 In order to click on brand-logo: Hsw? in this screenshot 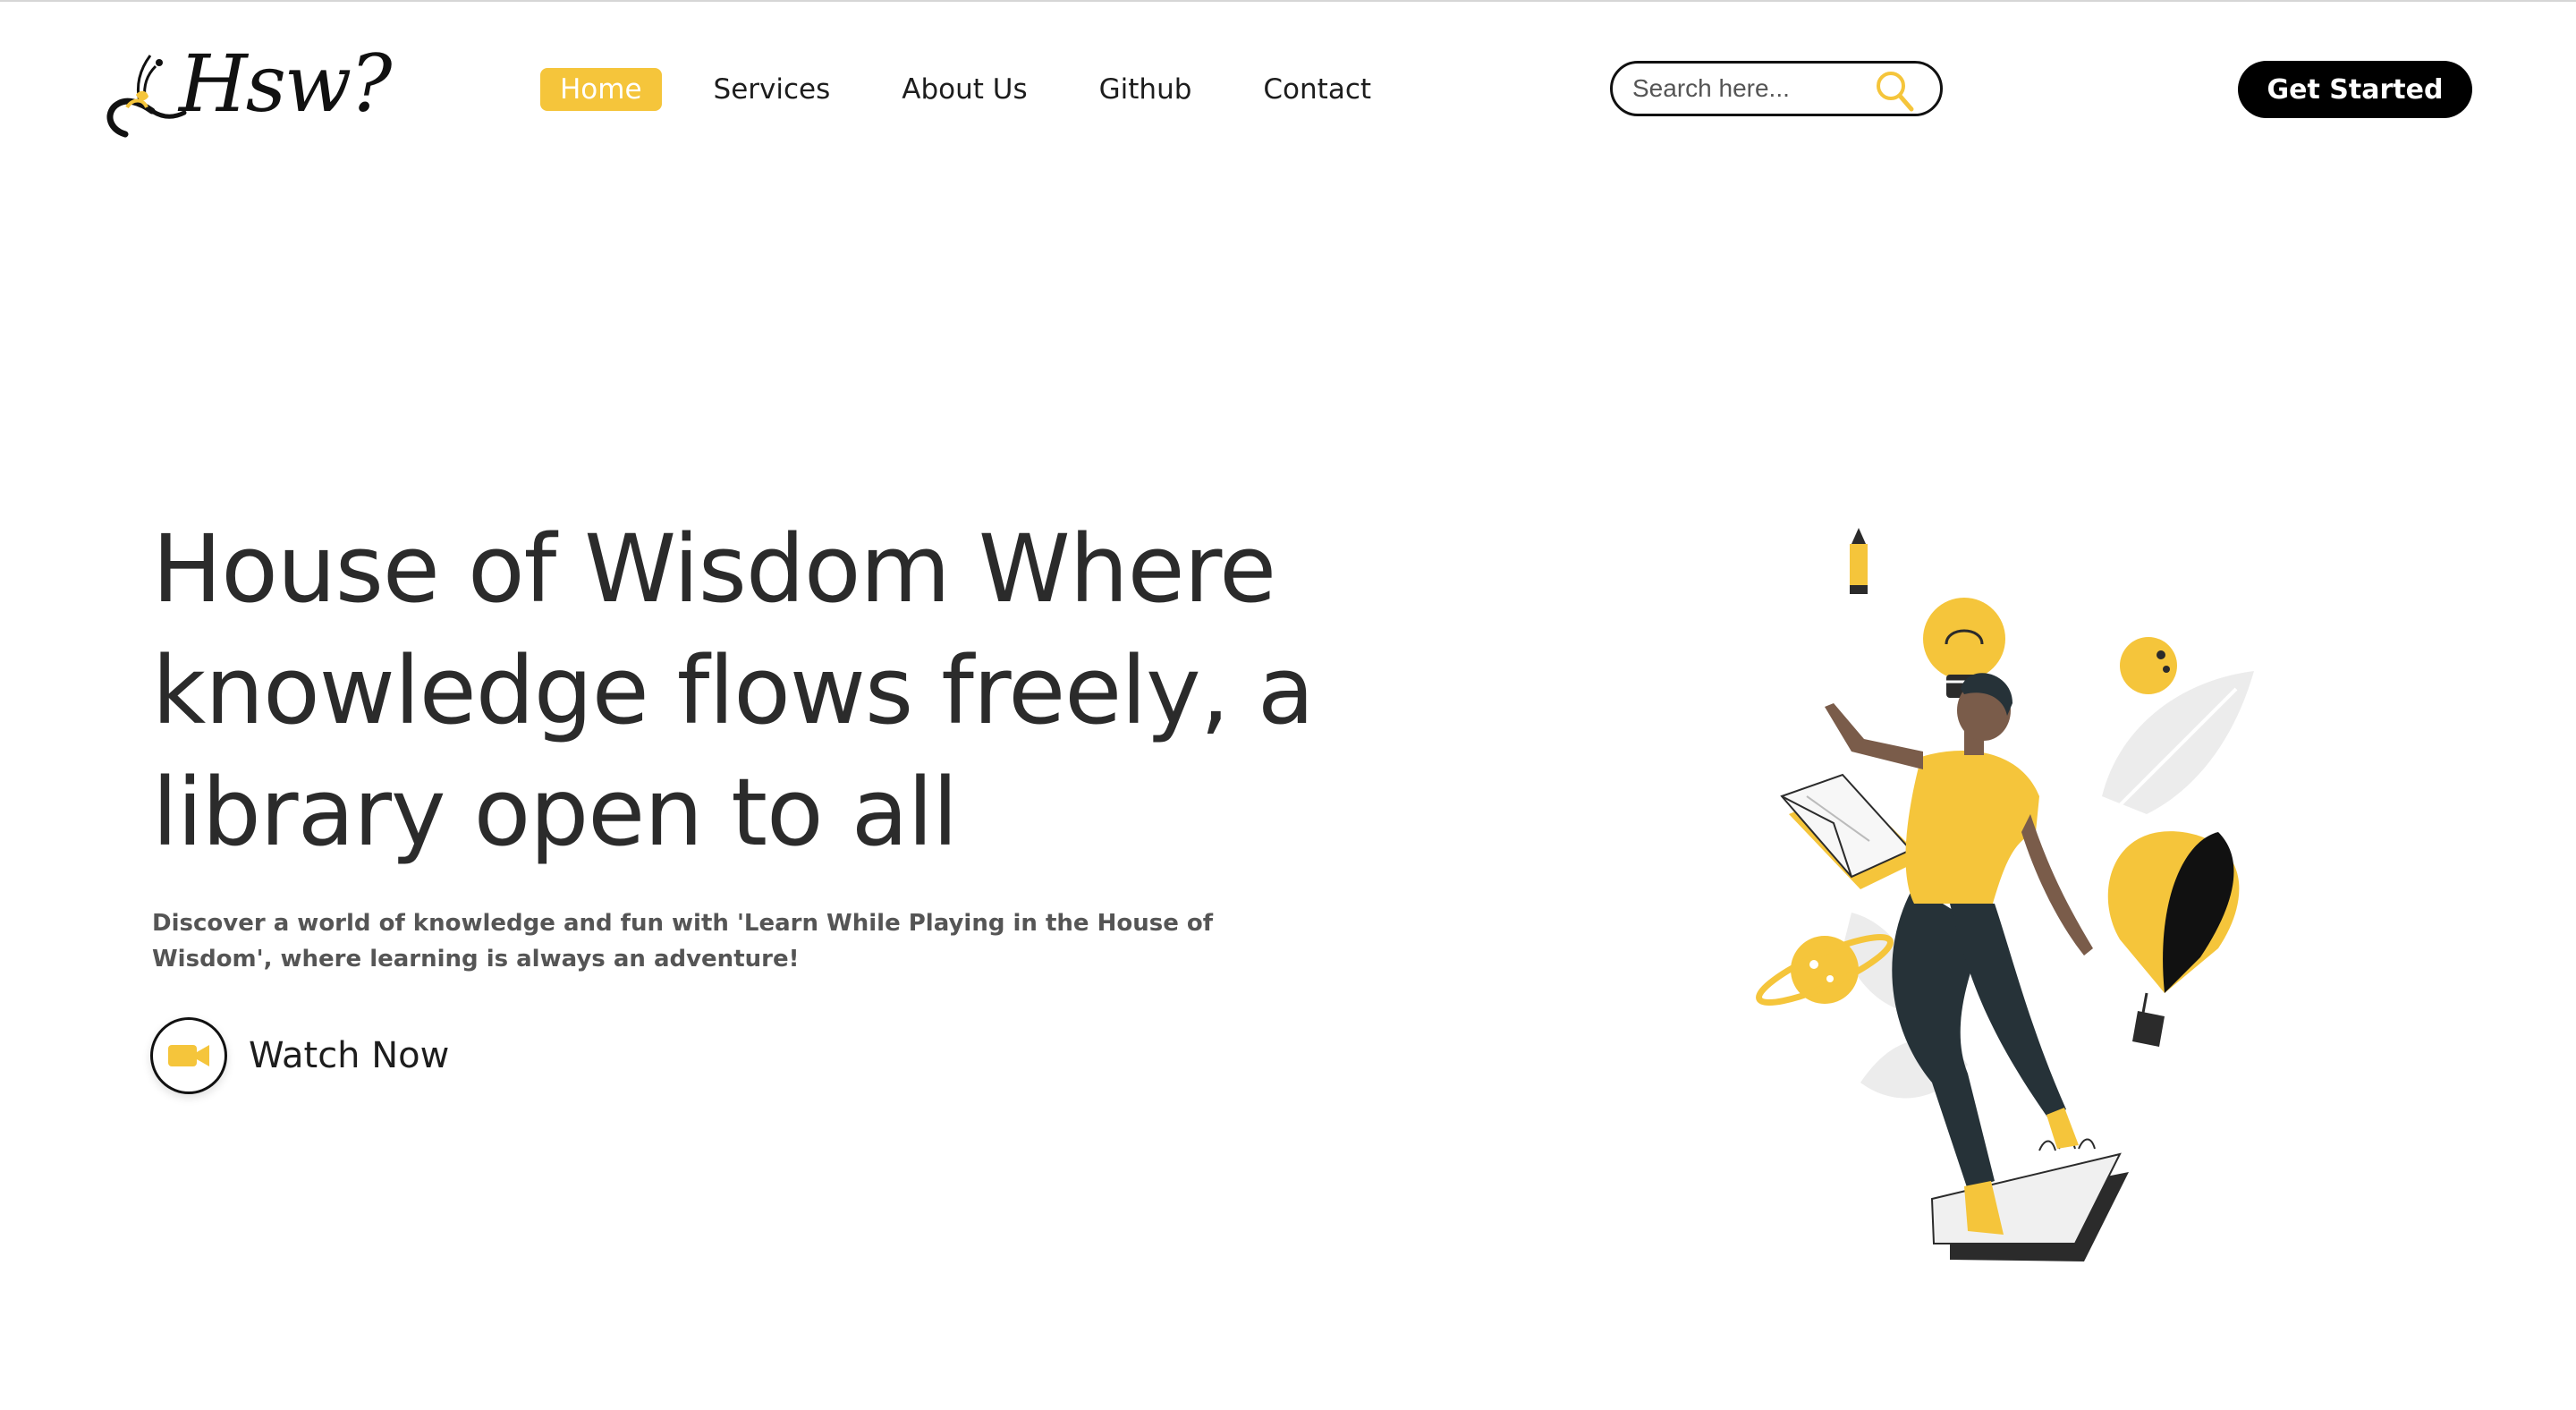, I will do `click(246, 89)`.